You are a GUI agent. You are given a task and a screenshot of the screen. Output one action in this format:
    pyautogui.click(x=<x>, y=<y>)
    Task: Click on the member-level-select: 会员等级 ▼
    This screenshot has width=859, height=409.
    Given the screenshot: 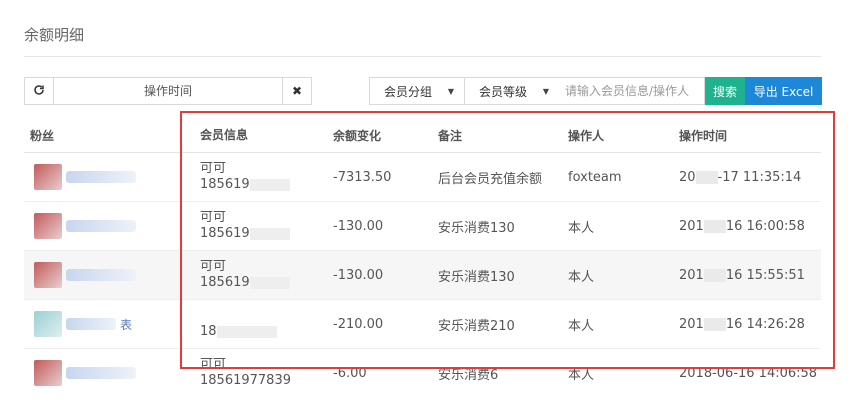 What is the action you would take?
    pyautogui.click(x=512, y=91)
    